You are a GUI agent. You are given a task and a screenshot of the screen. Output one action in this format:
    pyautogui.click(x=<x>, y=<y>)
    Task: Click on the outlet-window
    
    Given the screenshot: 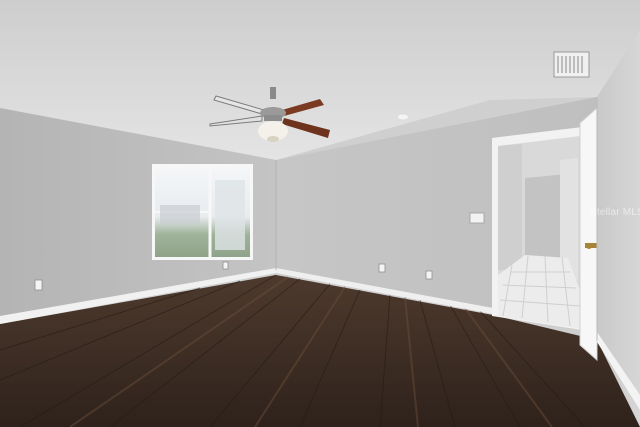 What is the action you would take?
    pyautogui.click(x=225, y=265)
    